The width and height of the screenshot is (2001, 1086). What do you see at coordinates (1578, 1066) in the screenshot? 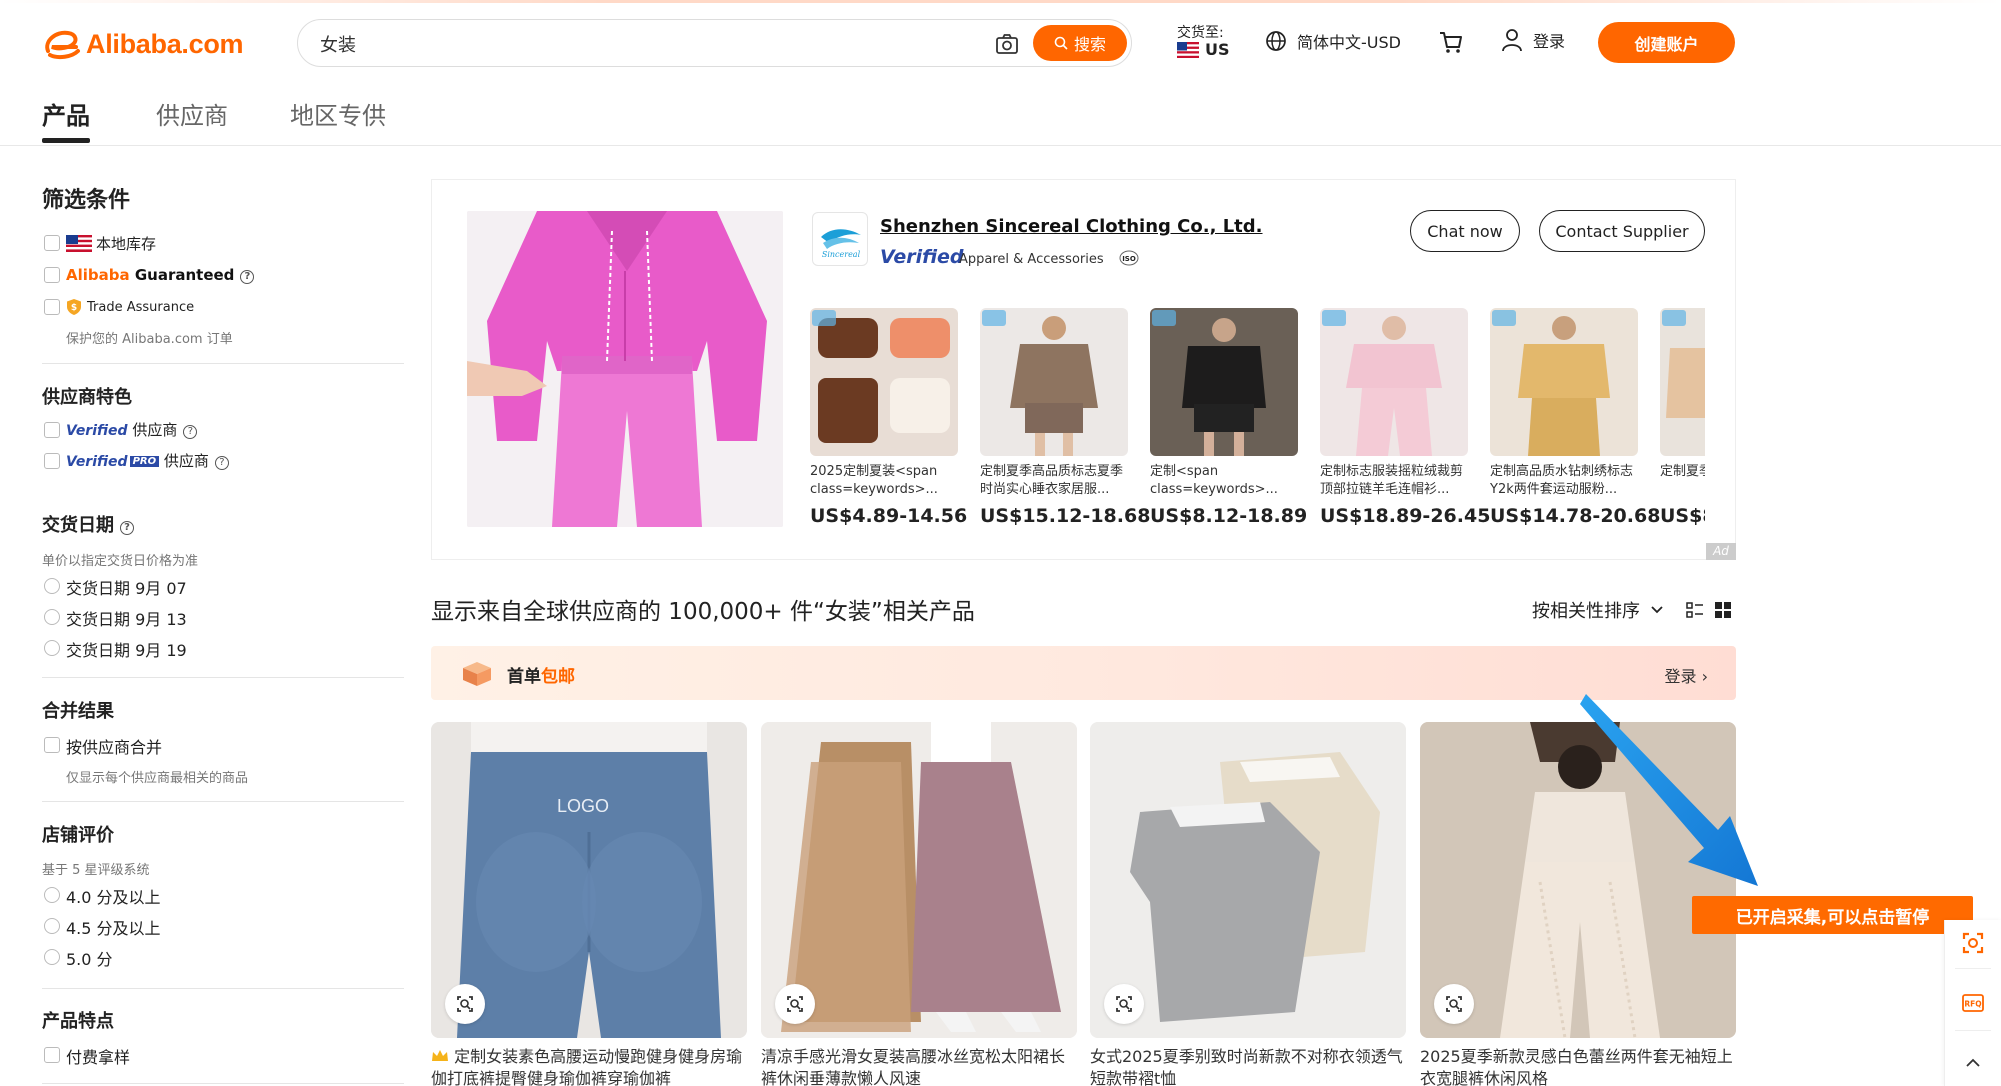
I see `product-title: 2025夏季新款灵感白色蕾丝两件套无袖短上衣宽腿裤休闲风格` at bounding box center [1578, 1066].